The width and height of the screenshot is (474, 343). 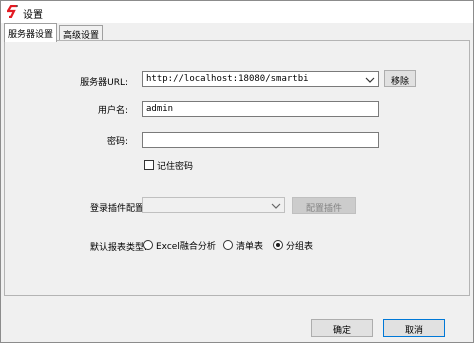 What do you see at coordinates (81, 33) in the screenshot?
I see `tab-advanced-settings: 高级设置` at bounding box center [81, 33].